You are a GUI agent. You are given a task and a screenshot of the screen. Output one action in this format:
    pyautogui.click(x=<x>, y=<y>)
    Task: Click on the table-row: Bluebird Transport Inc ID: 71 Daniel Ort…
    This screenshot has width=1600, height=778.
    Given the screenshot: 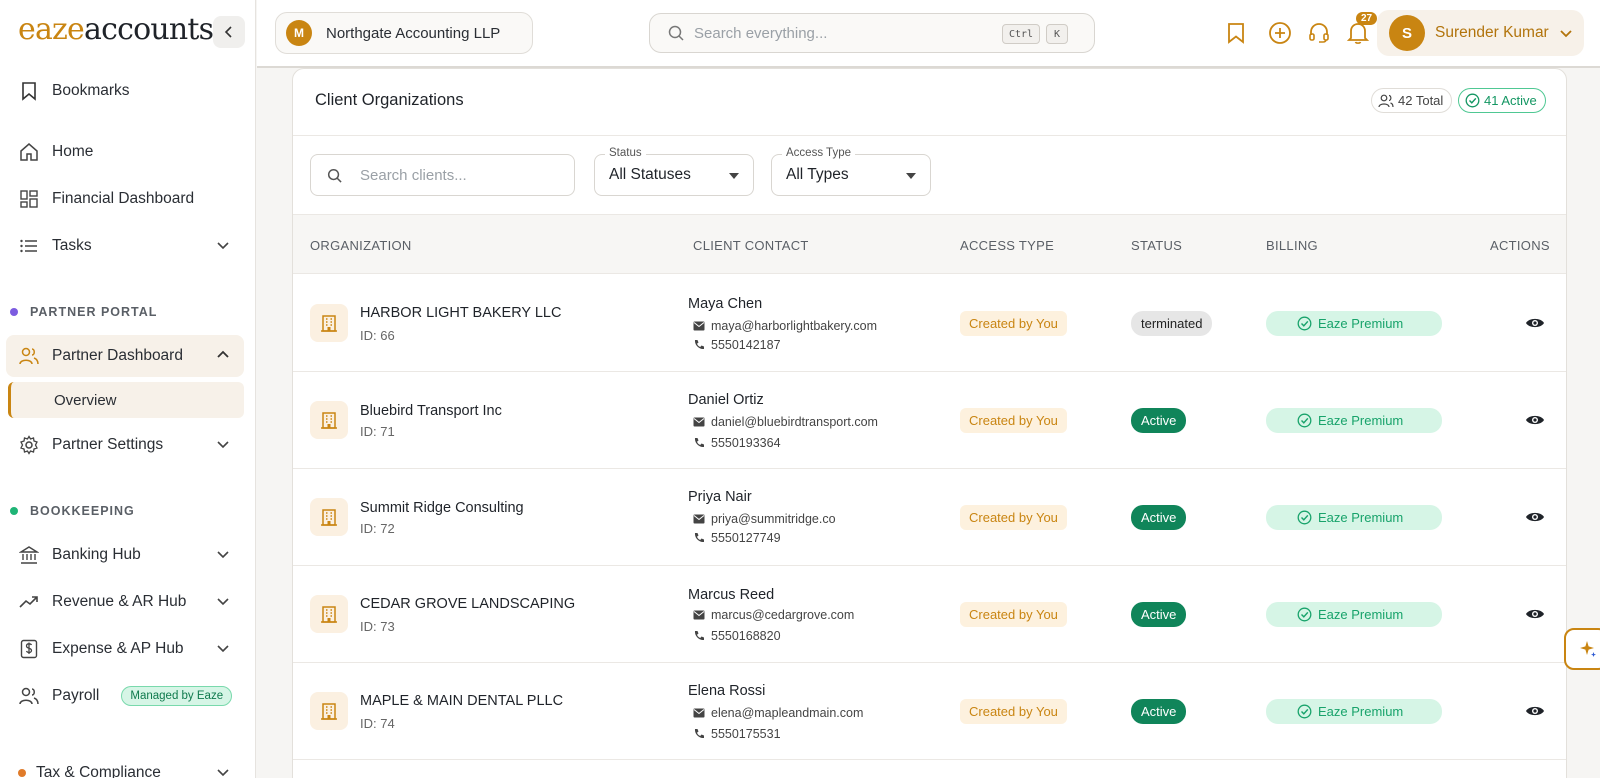 What is the action you would take?
    pyautogui.click(x=929, y=420)
    